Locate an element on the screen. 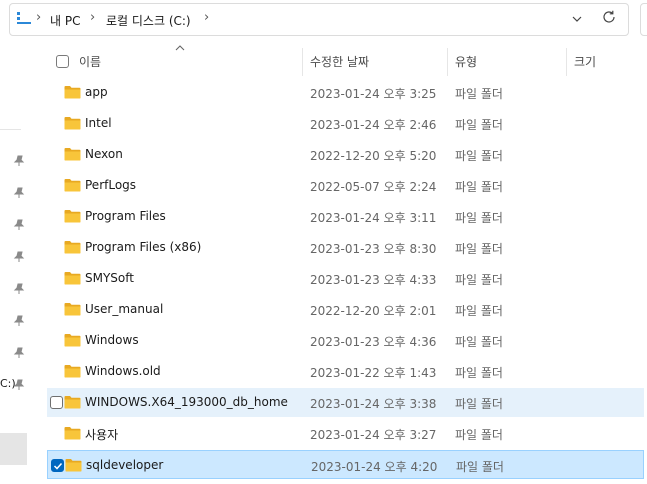 This screenshot has height=484, width=647. search-box is located at coordinates (643, 19).